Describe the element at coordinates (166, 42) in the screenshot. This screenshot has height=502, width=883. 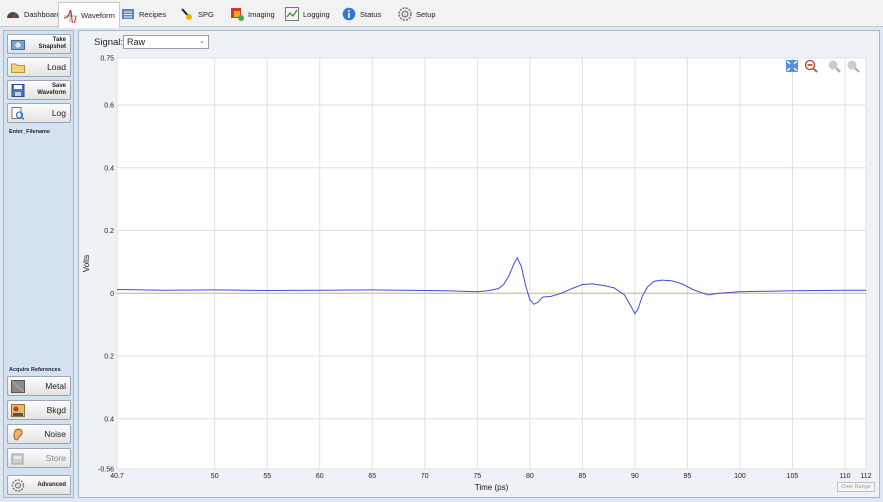
I see `signal-select: Raw ⌄` at that location.